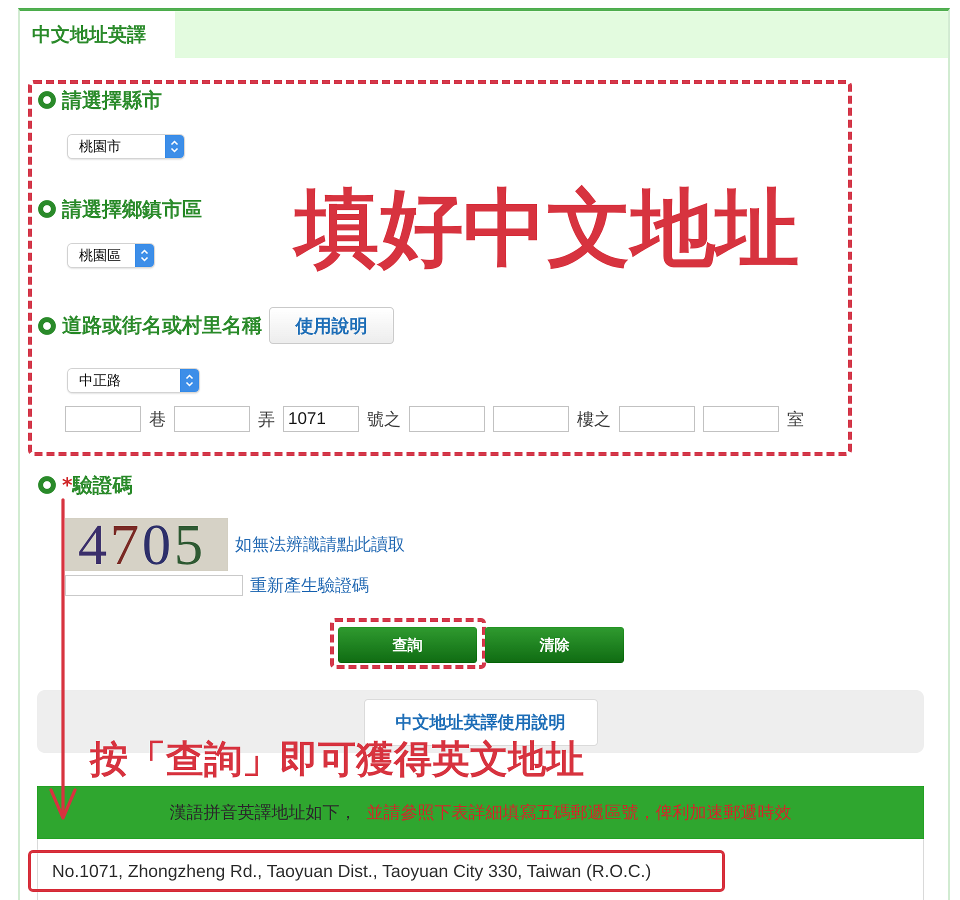 Image resolution: width=960 pixels, height=900 pixels. I want to click on query-button: 查詢, so click(407, 645).